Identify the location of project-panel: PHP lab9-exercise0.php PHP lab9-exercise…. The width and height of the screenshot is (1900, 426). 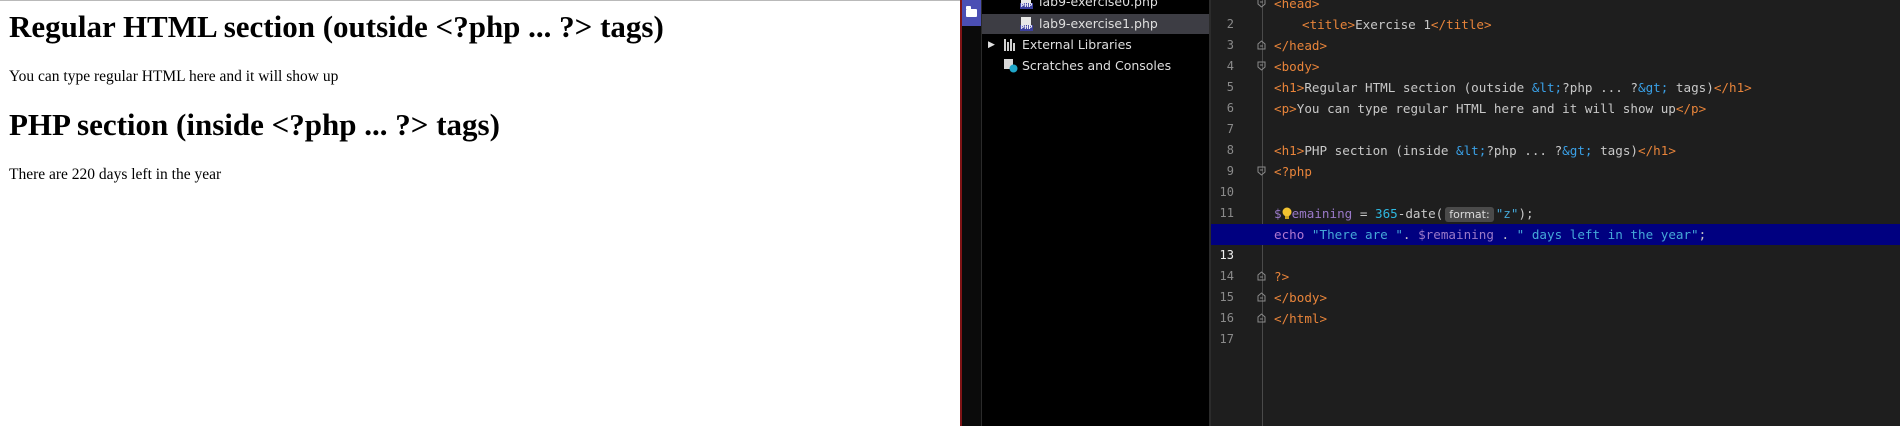
(1095, 213).